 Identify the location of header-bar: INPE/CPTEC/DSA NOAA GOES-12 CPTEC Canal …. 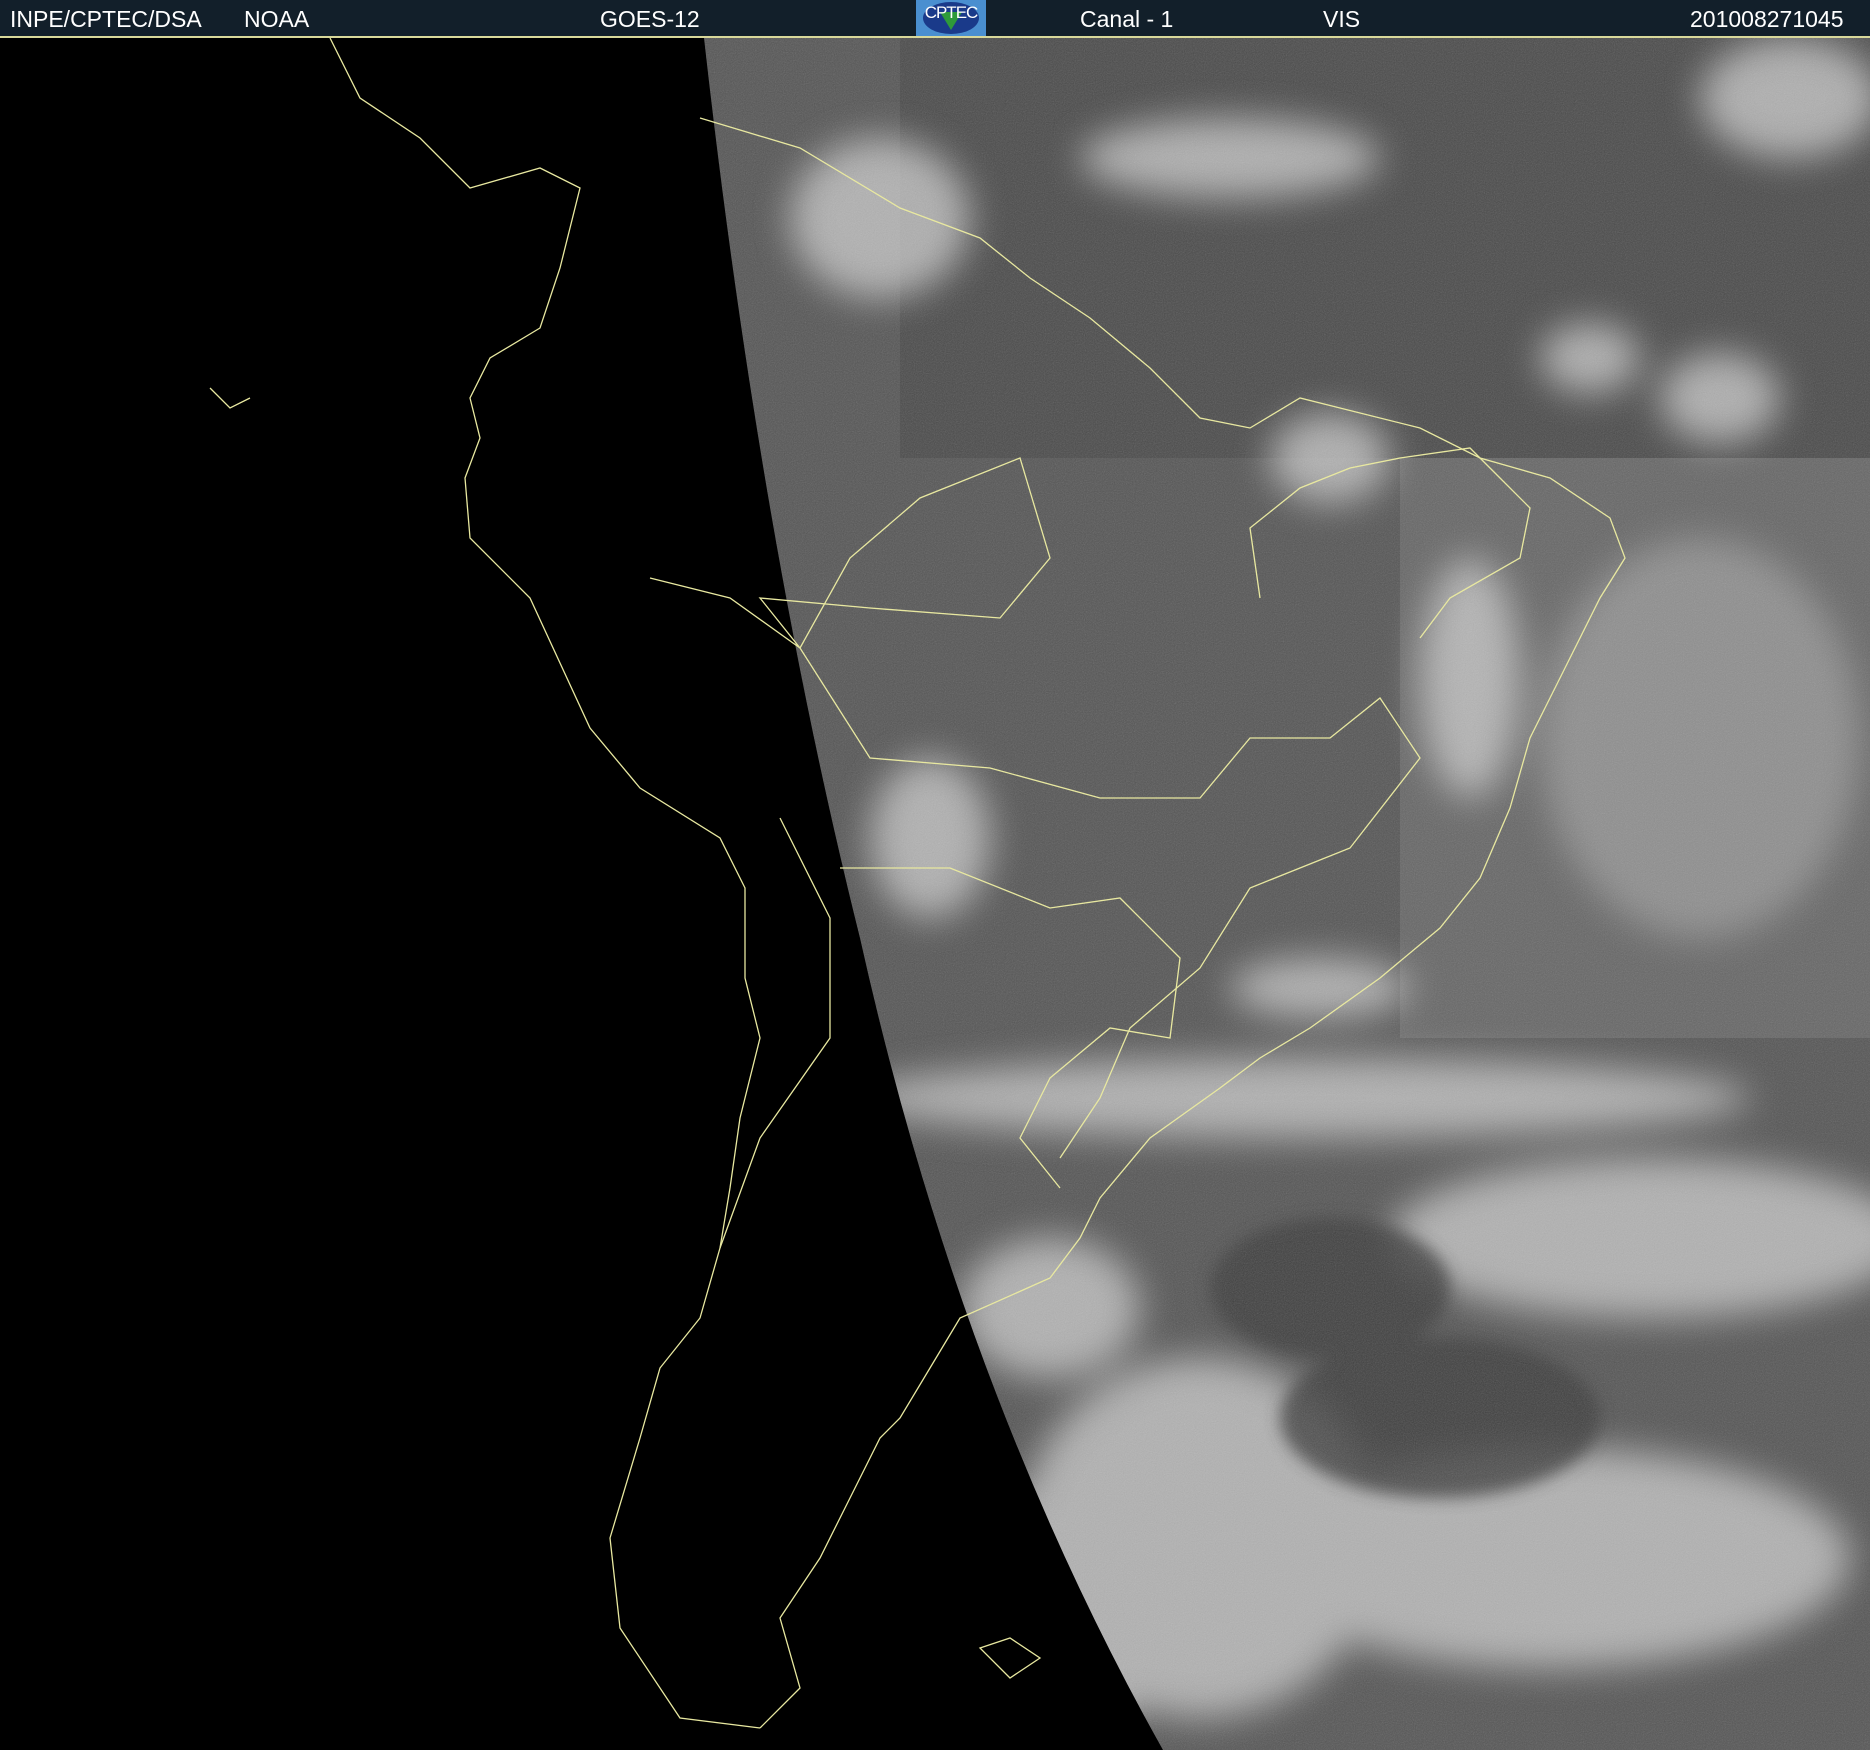
(935, 19).